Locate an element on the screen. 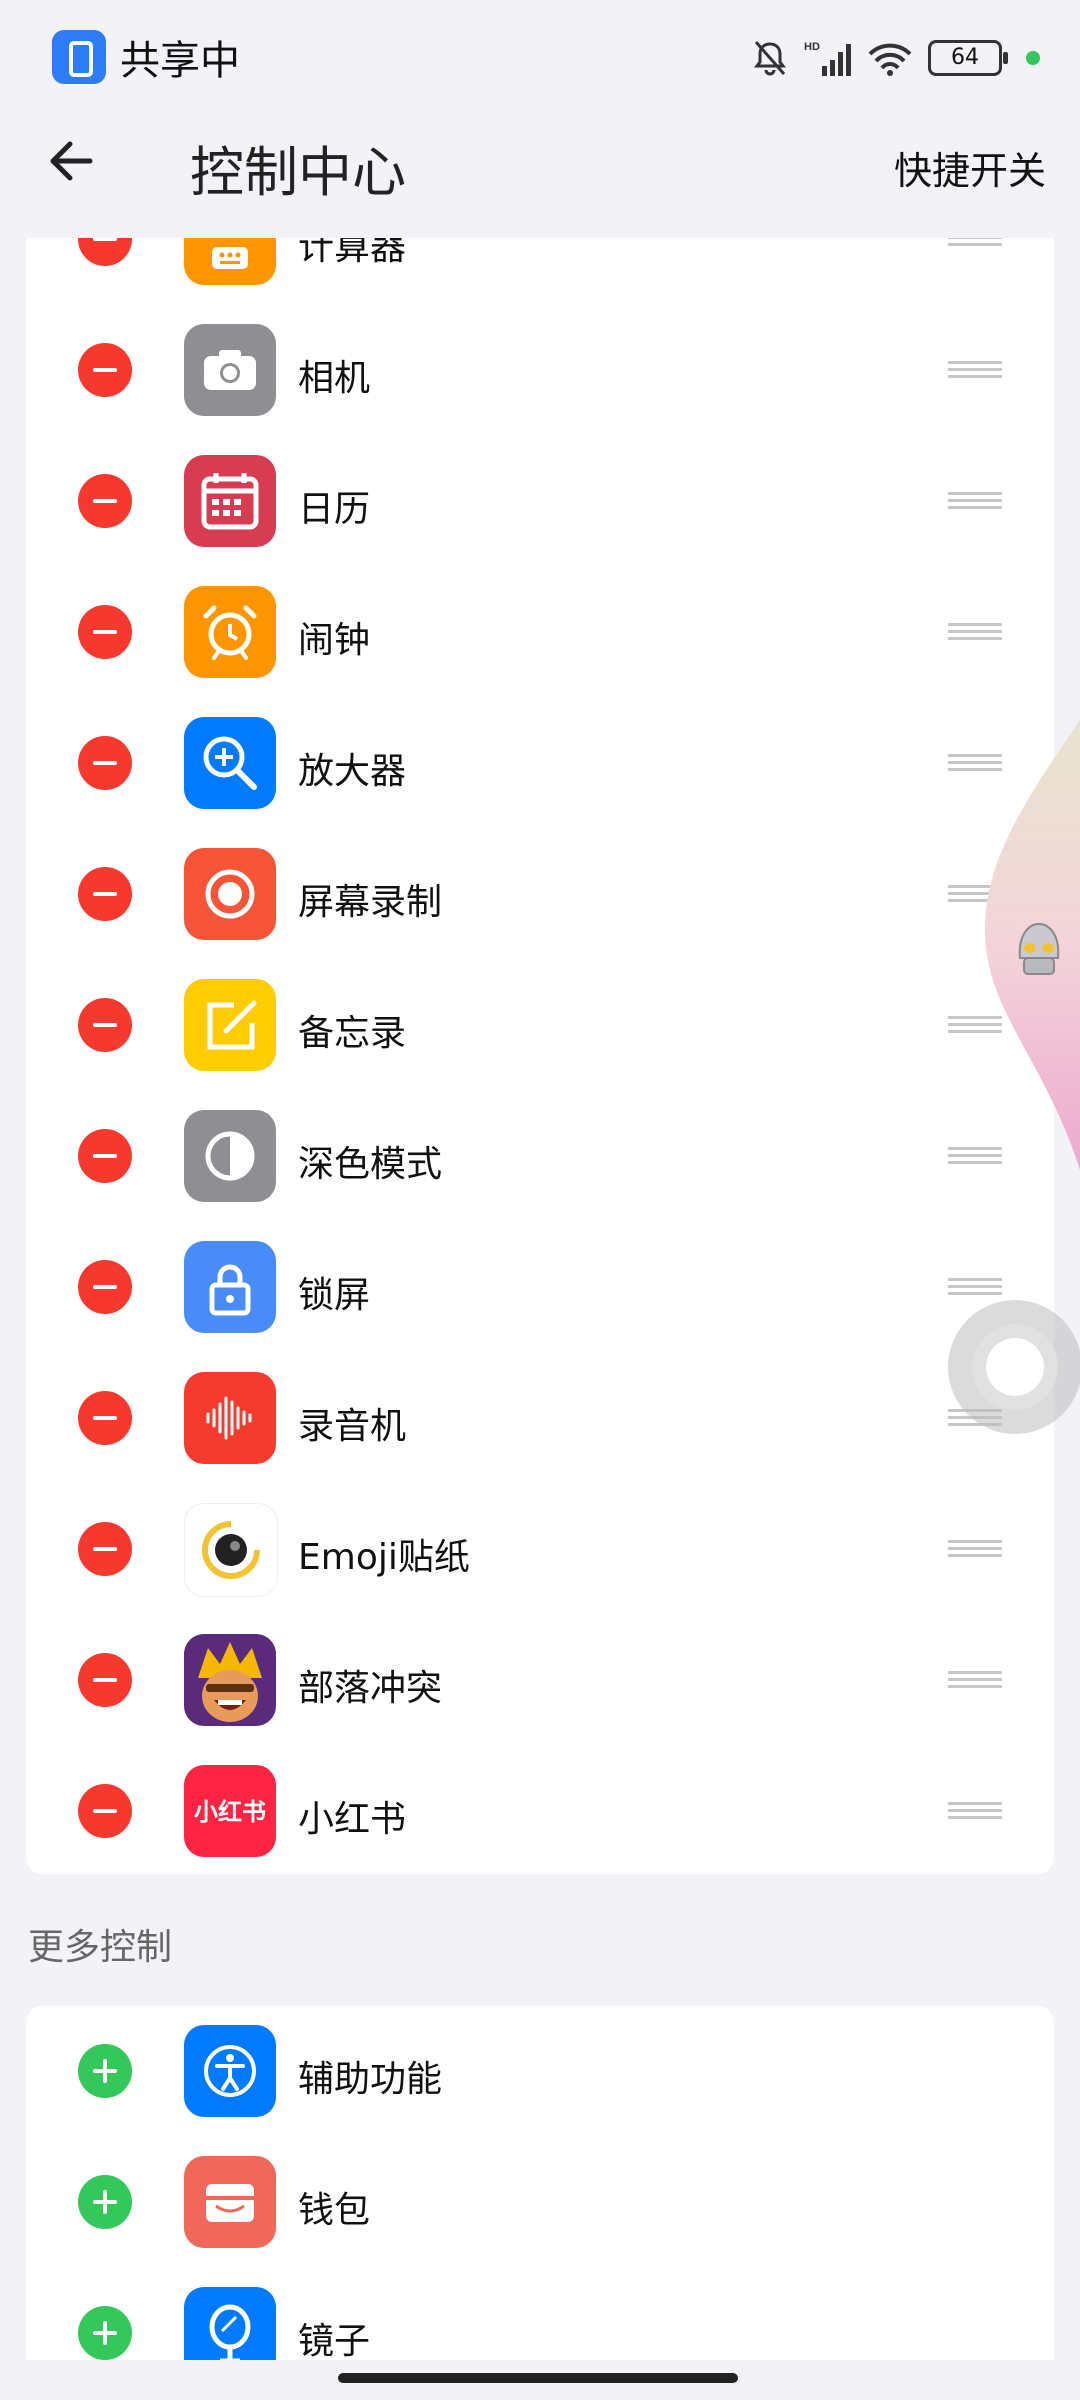  item-label: 屏幕录制 is located at coordinates (370, 902).